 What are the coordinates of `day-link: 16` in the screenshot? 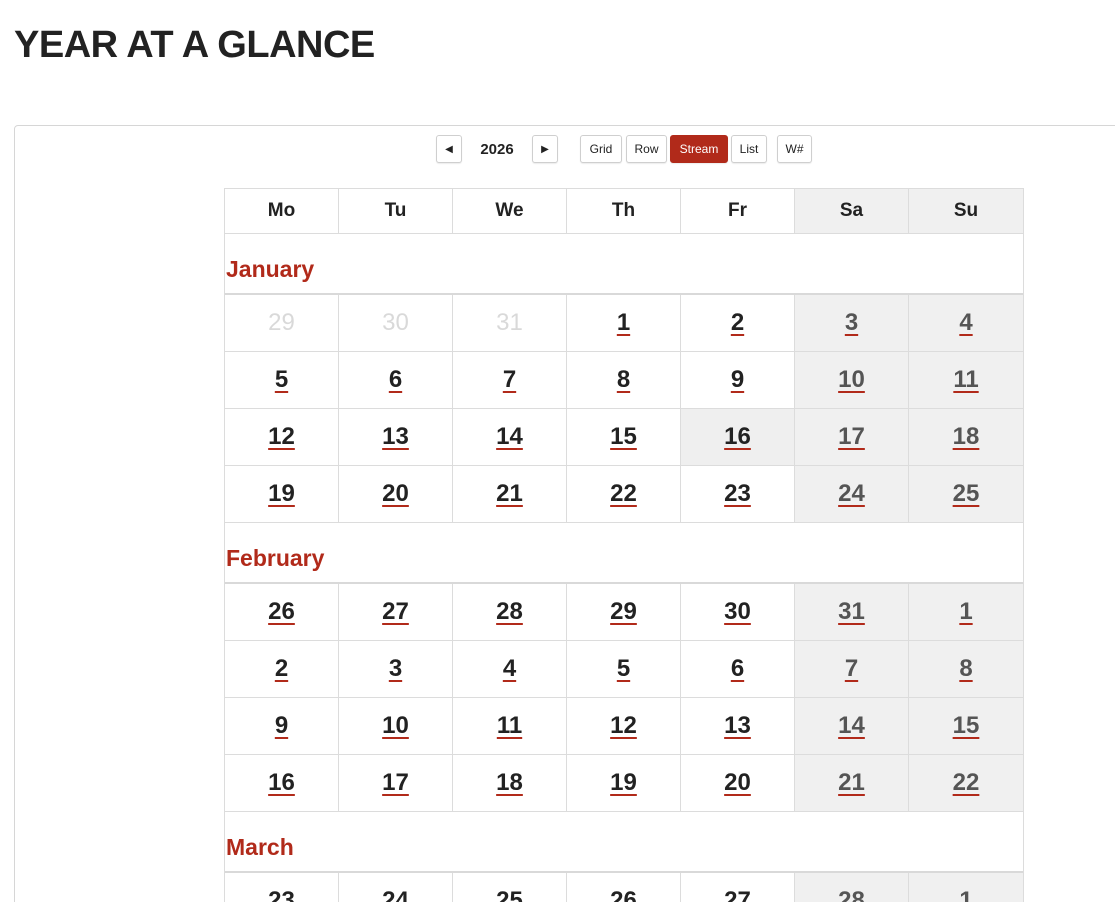 It's located at (281, 783).